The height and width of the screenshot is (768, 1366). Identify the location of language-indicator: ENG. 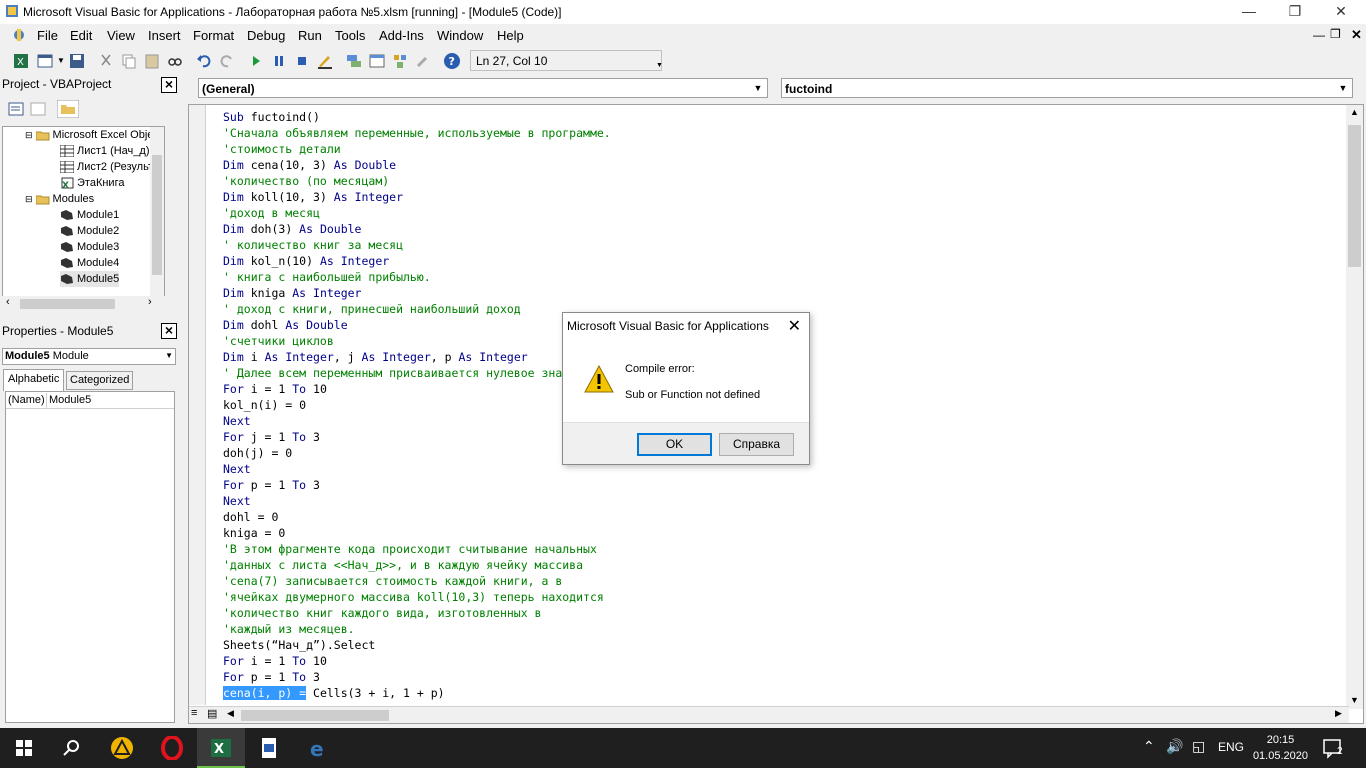
(1231, 747).